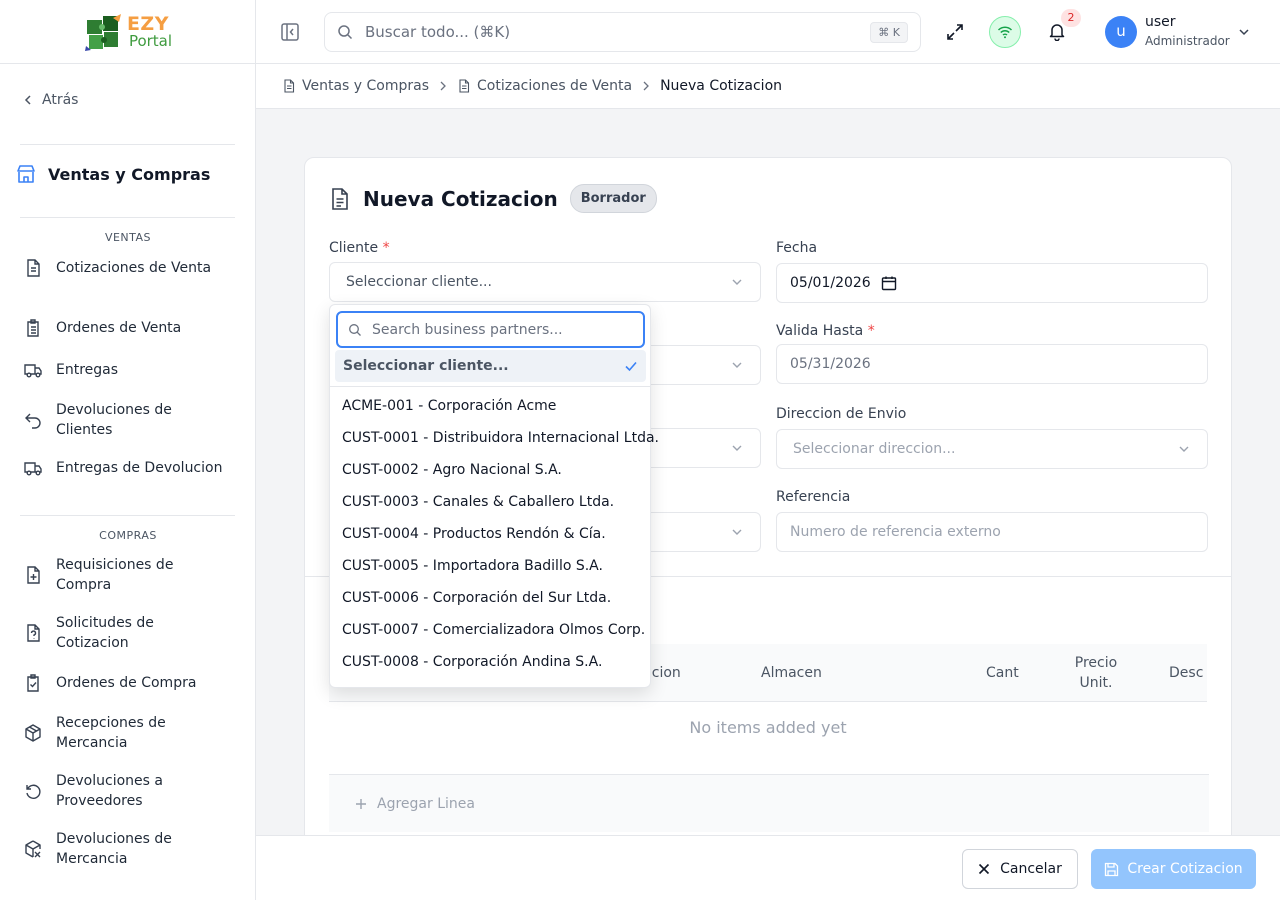 This screenshot has height=900, width=1280. What do you see at coordinates (493, 635) in the screenshot?
I see `dropdown-option: CUST-0007 - Comercializadora Olmos Corp.` at bounding box center [493, 635].